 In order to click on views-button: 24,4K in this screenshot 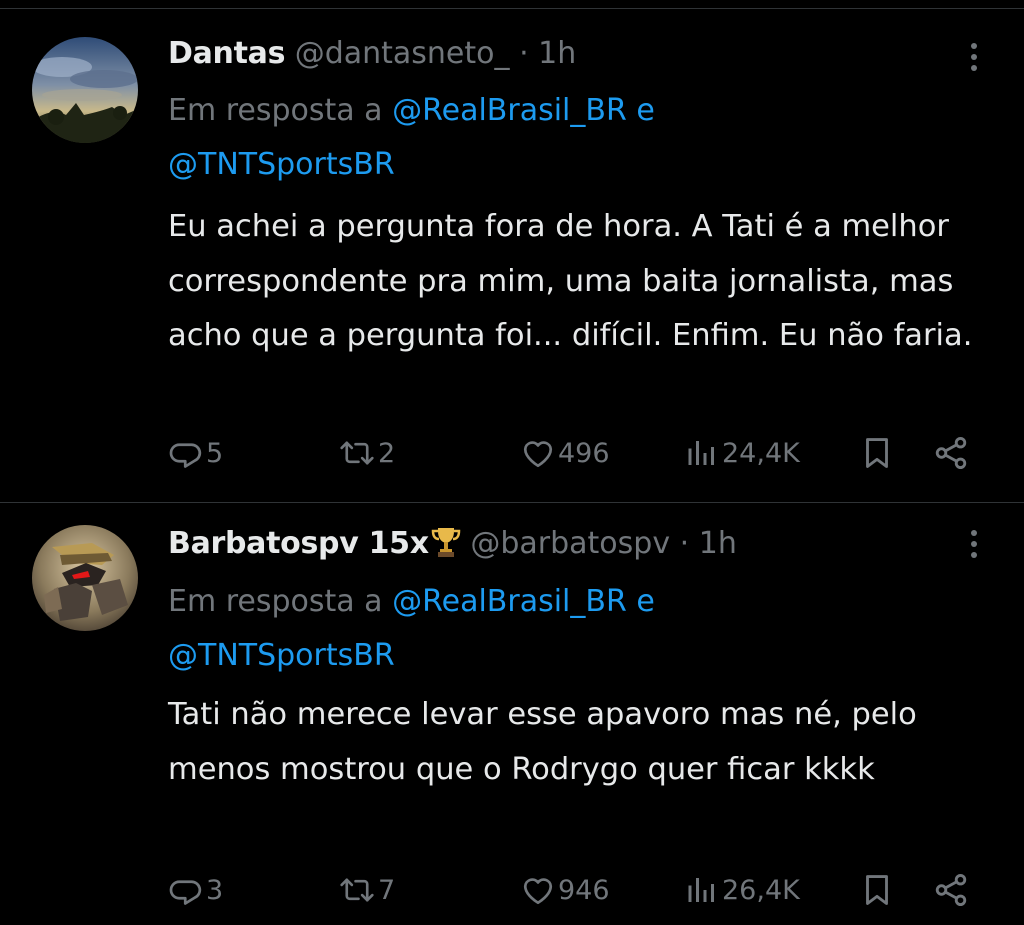, I will do `click(742, 453)`.